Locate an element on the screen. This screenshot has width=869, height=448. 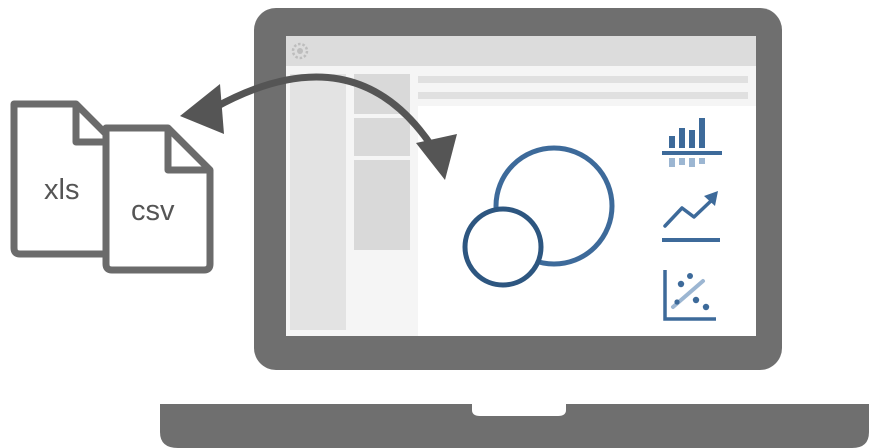
small-circle is located at coordinates (503, 247).